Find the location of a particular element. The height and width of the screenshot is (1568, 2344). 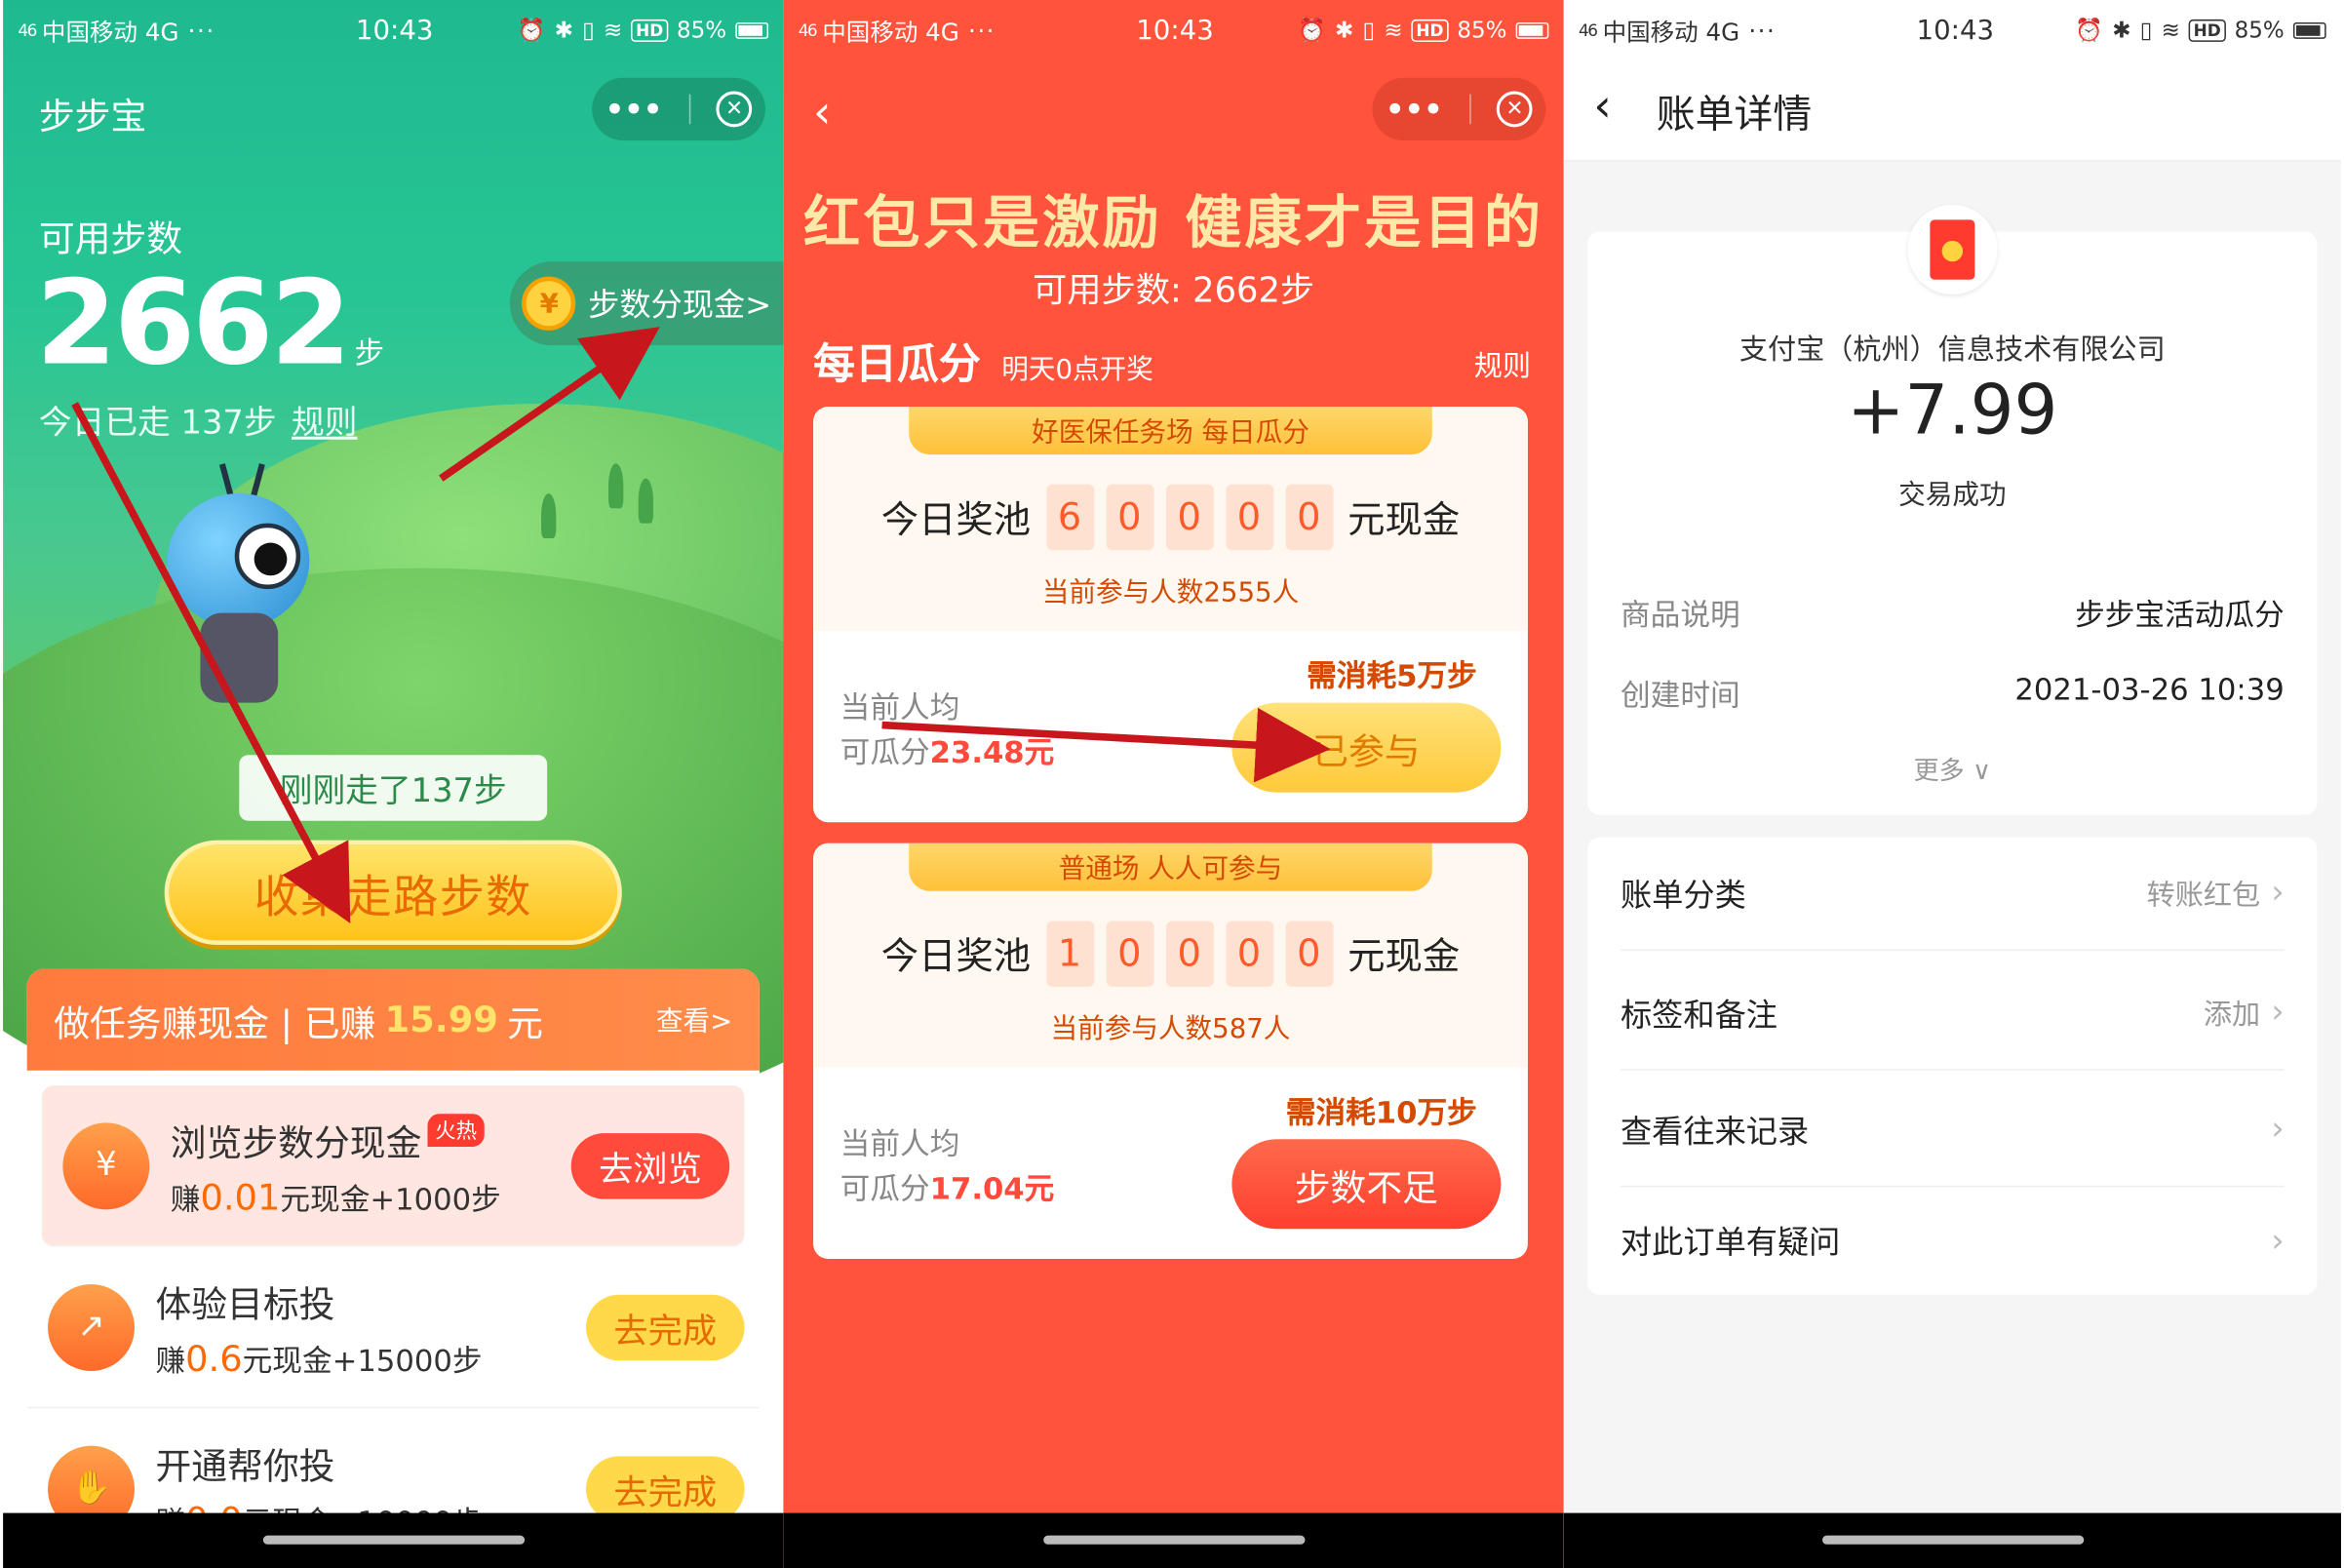

carrier-label: 中国移动 4G is located at coordinates (110, 32).